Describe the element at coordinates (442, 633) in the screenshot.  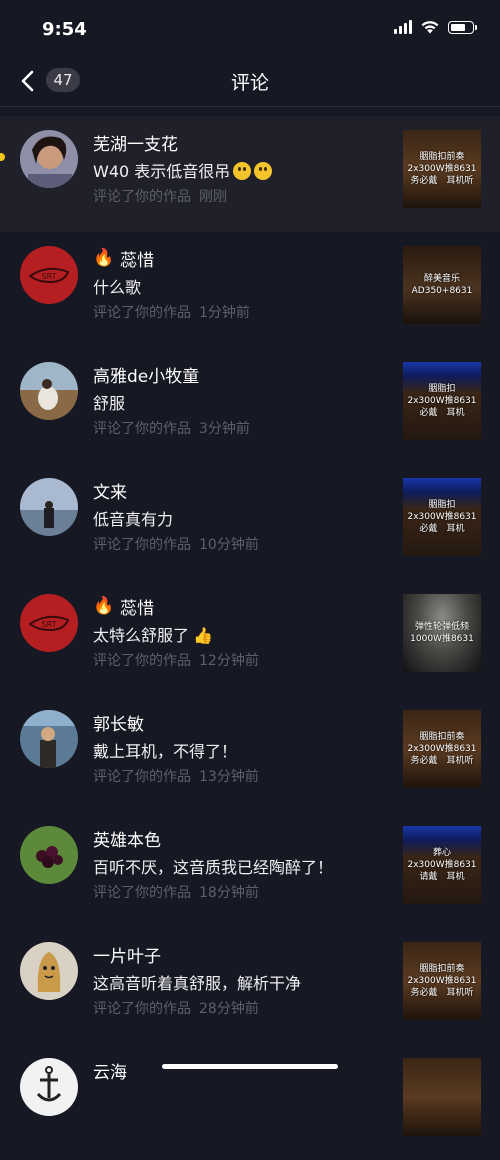
I see `video-thumbnail: 弹性轮弹低频 1000W推8631` at that location.